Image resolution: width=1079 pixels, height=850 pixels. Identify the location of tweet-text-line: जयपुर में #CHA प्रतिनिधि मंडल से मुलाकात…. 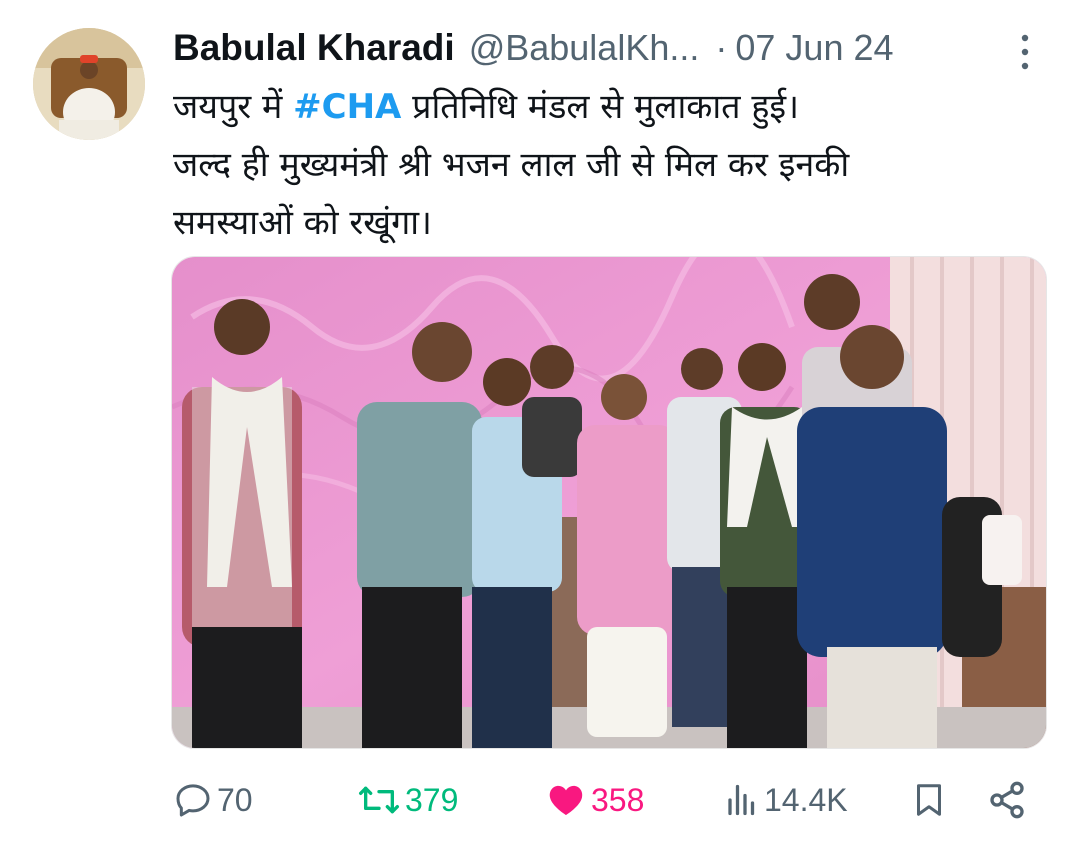
(603, 107).